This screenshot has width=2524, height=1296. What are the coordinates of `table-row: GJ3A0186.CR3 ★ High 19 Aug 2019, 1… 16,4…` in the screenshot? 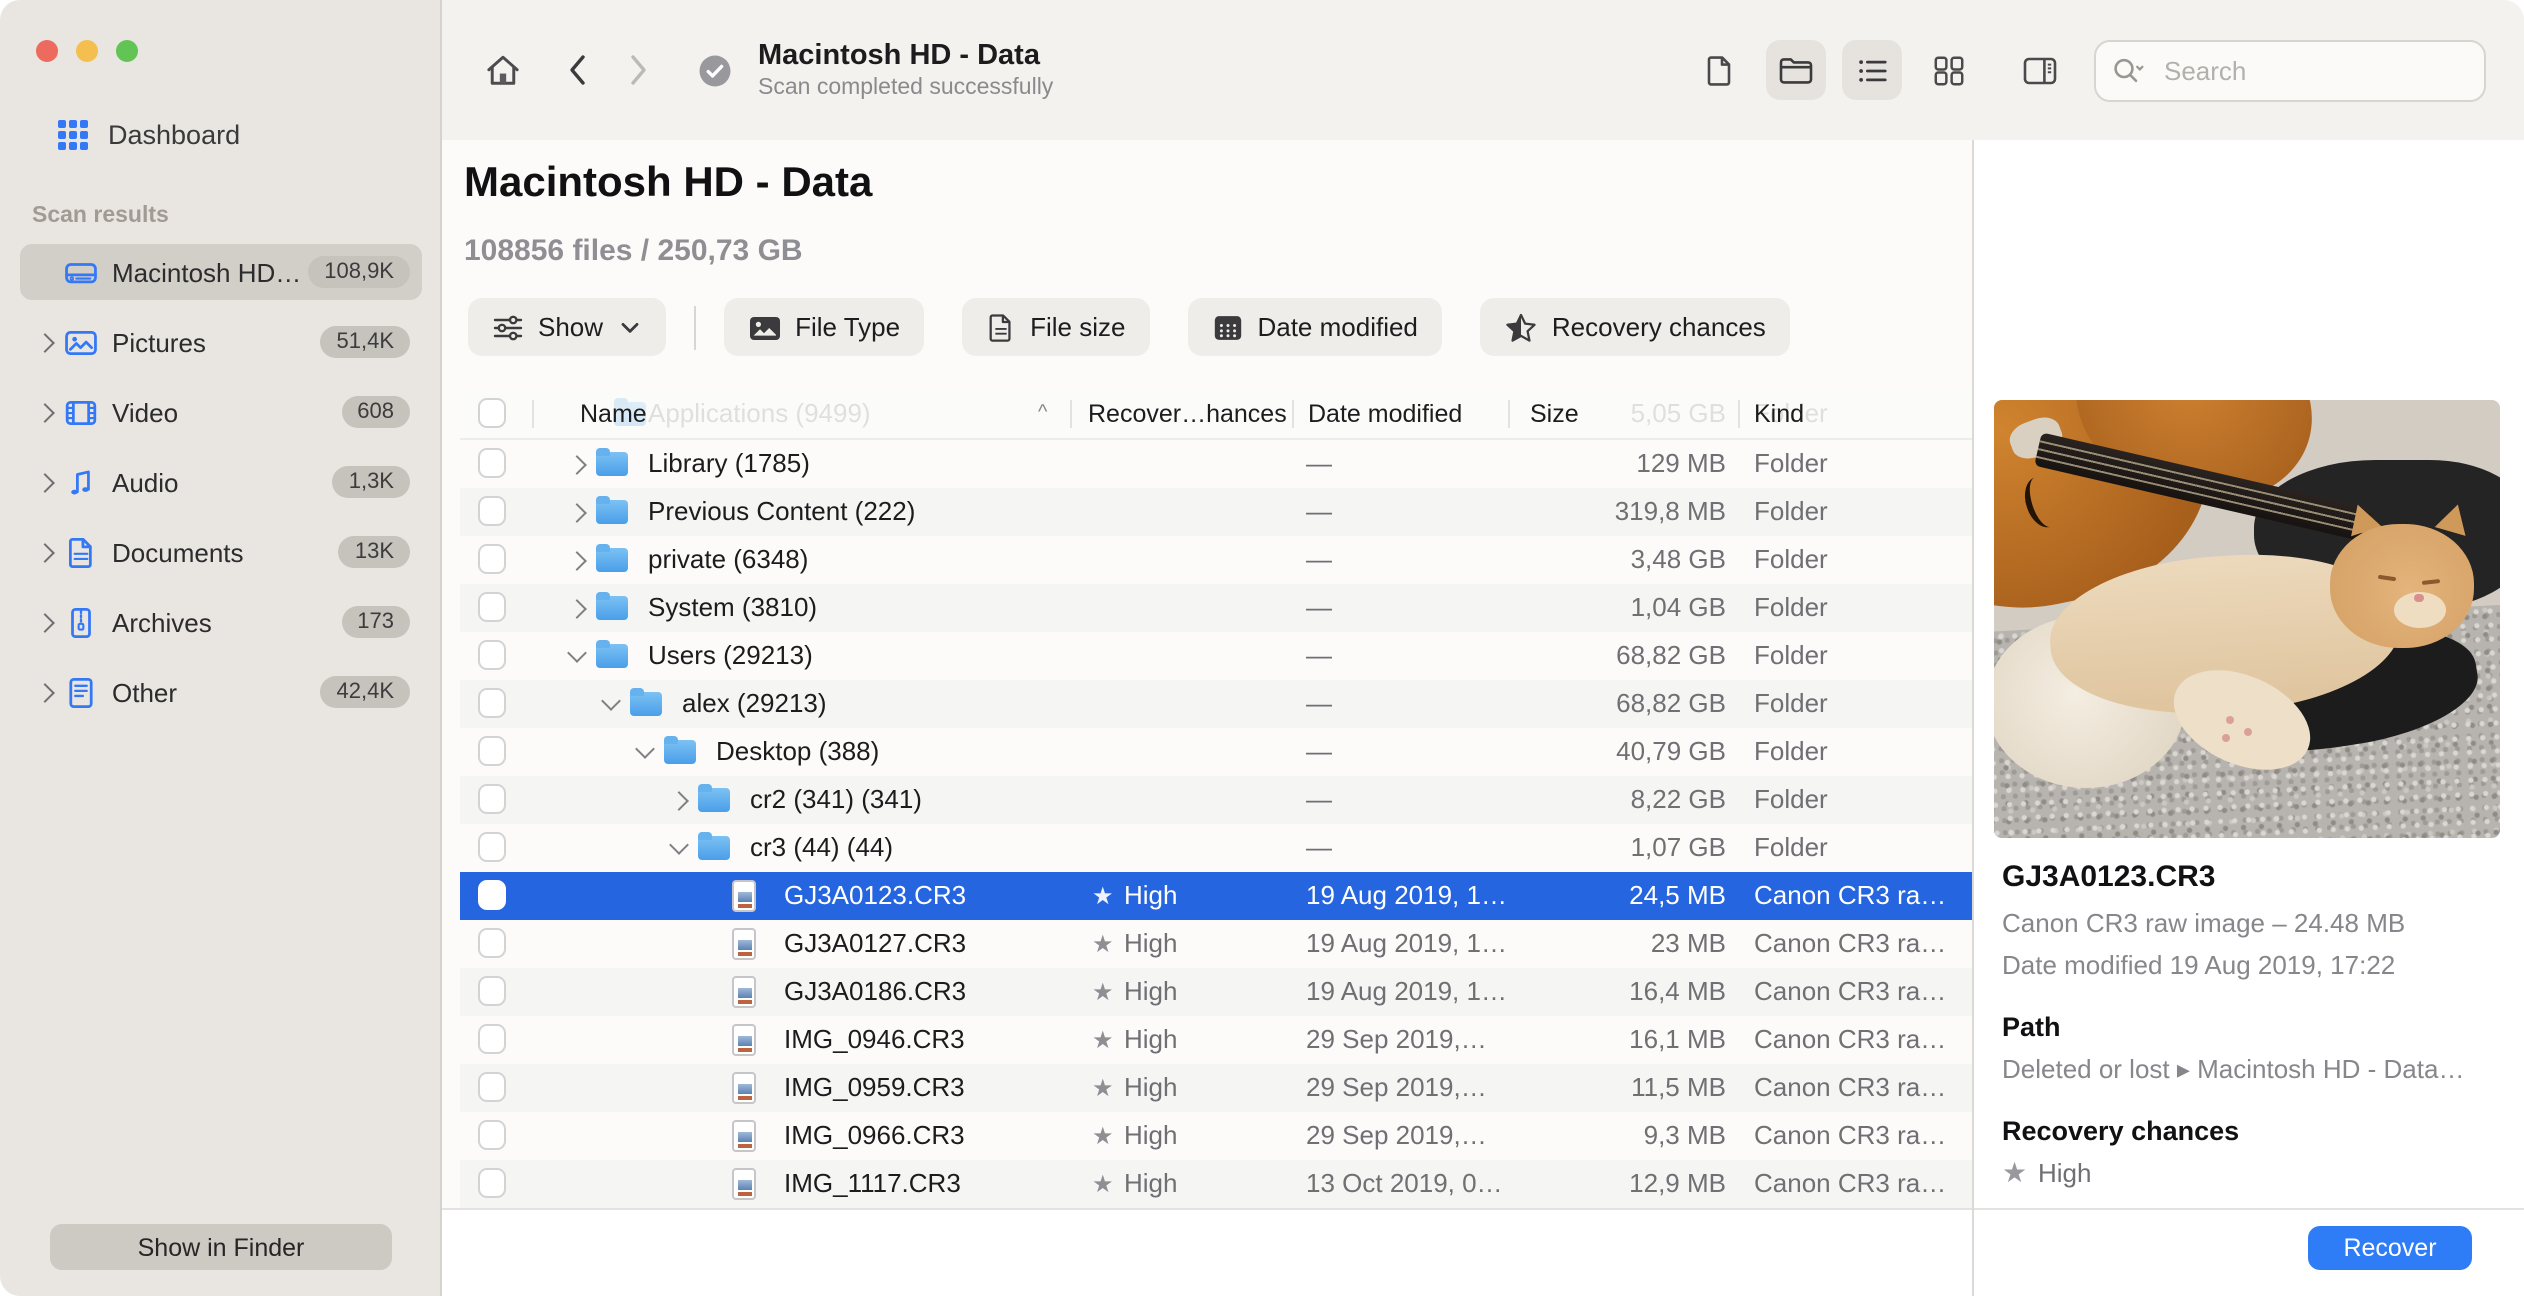 It's located at (1216, 992).